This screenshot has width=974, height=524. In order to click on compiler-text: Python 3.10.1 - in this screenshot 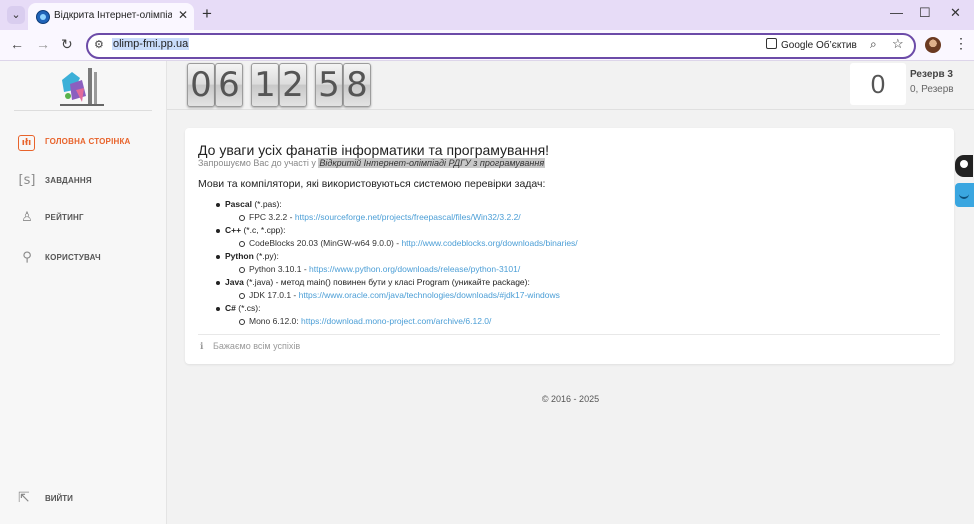, I will do `click(279, 269)`.